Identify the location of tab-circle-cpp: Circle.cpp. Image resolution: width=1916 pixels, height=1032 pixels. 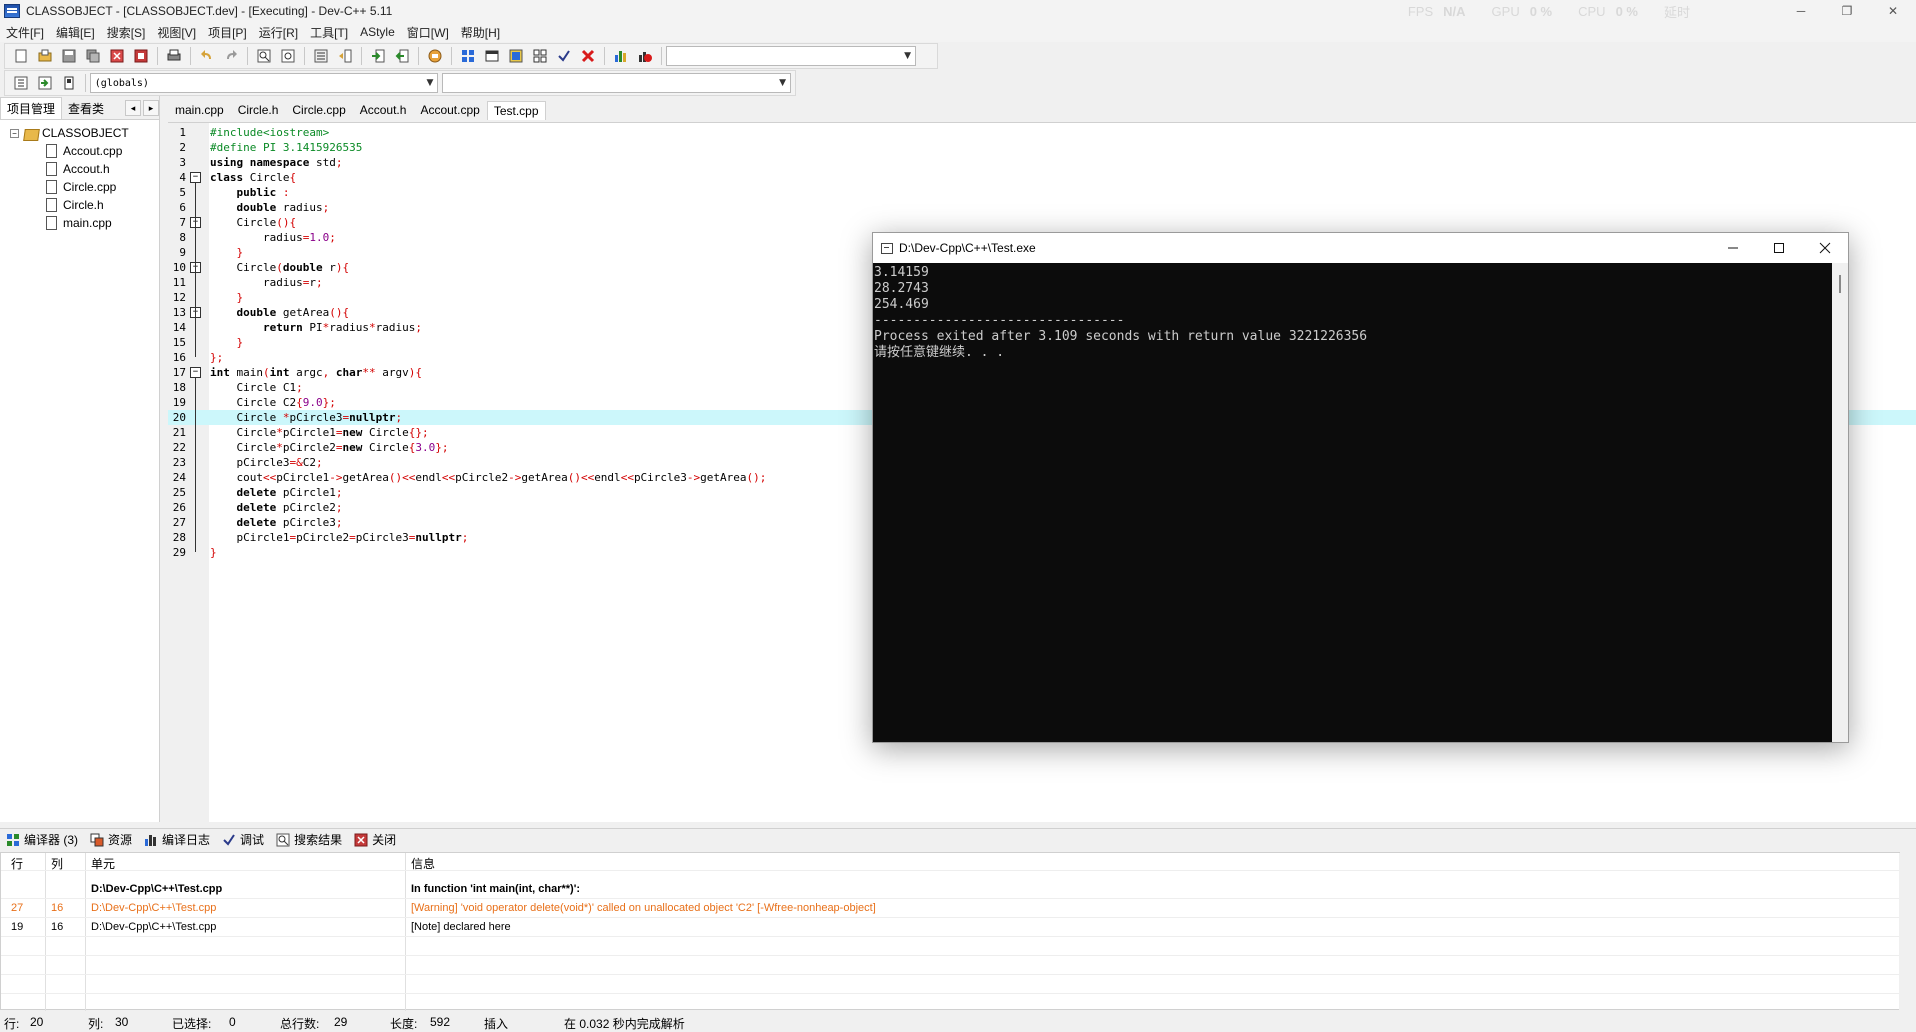
(318, 110).